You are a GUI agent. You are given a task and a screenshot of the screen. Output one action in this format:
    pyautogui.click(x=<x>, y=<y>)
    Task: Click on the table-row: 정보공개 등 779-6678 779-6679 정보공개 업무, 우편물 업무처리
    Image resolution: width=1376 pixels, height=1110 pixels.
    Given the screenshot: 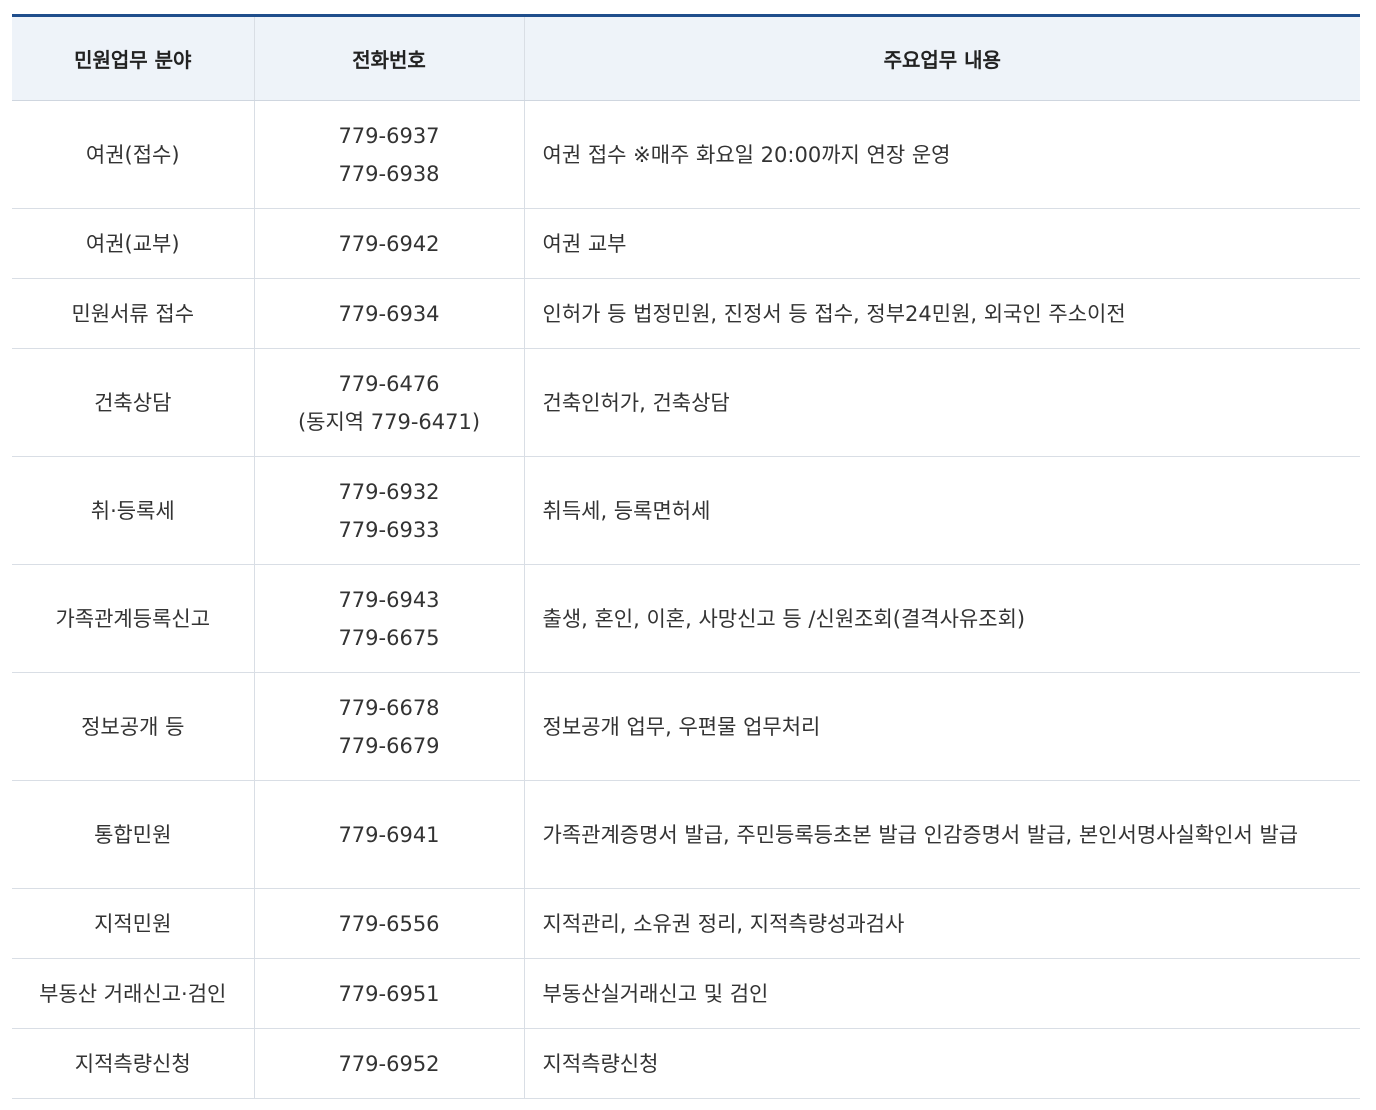 What is the action you would take?
    pyautogui.click(x=686, y=726)
    